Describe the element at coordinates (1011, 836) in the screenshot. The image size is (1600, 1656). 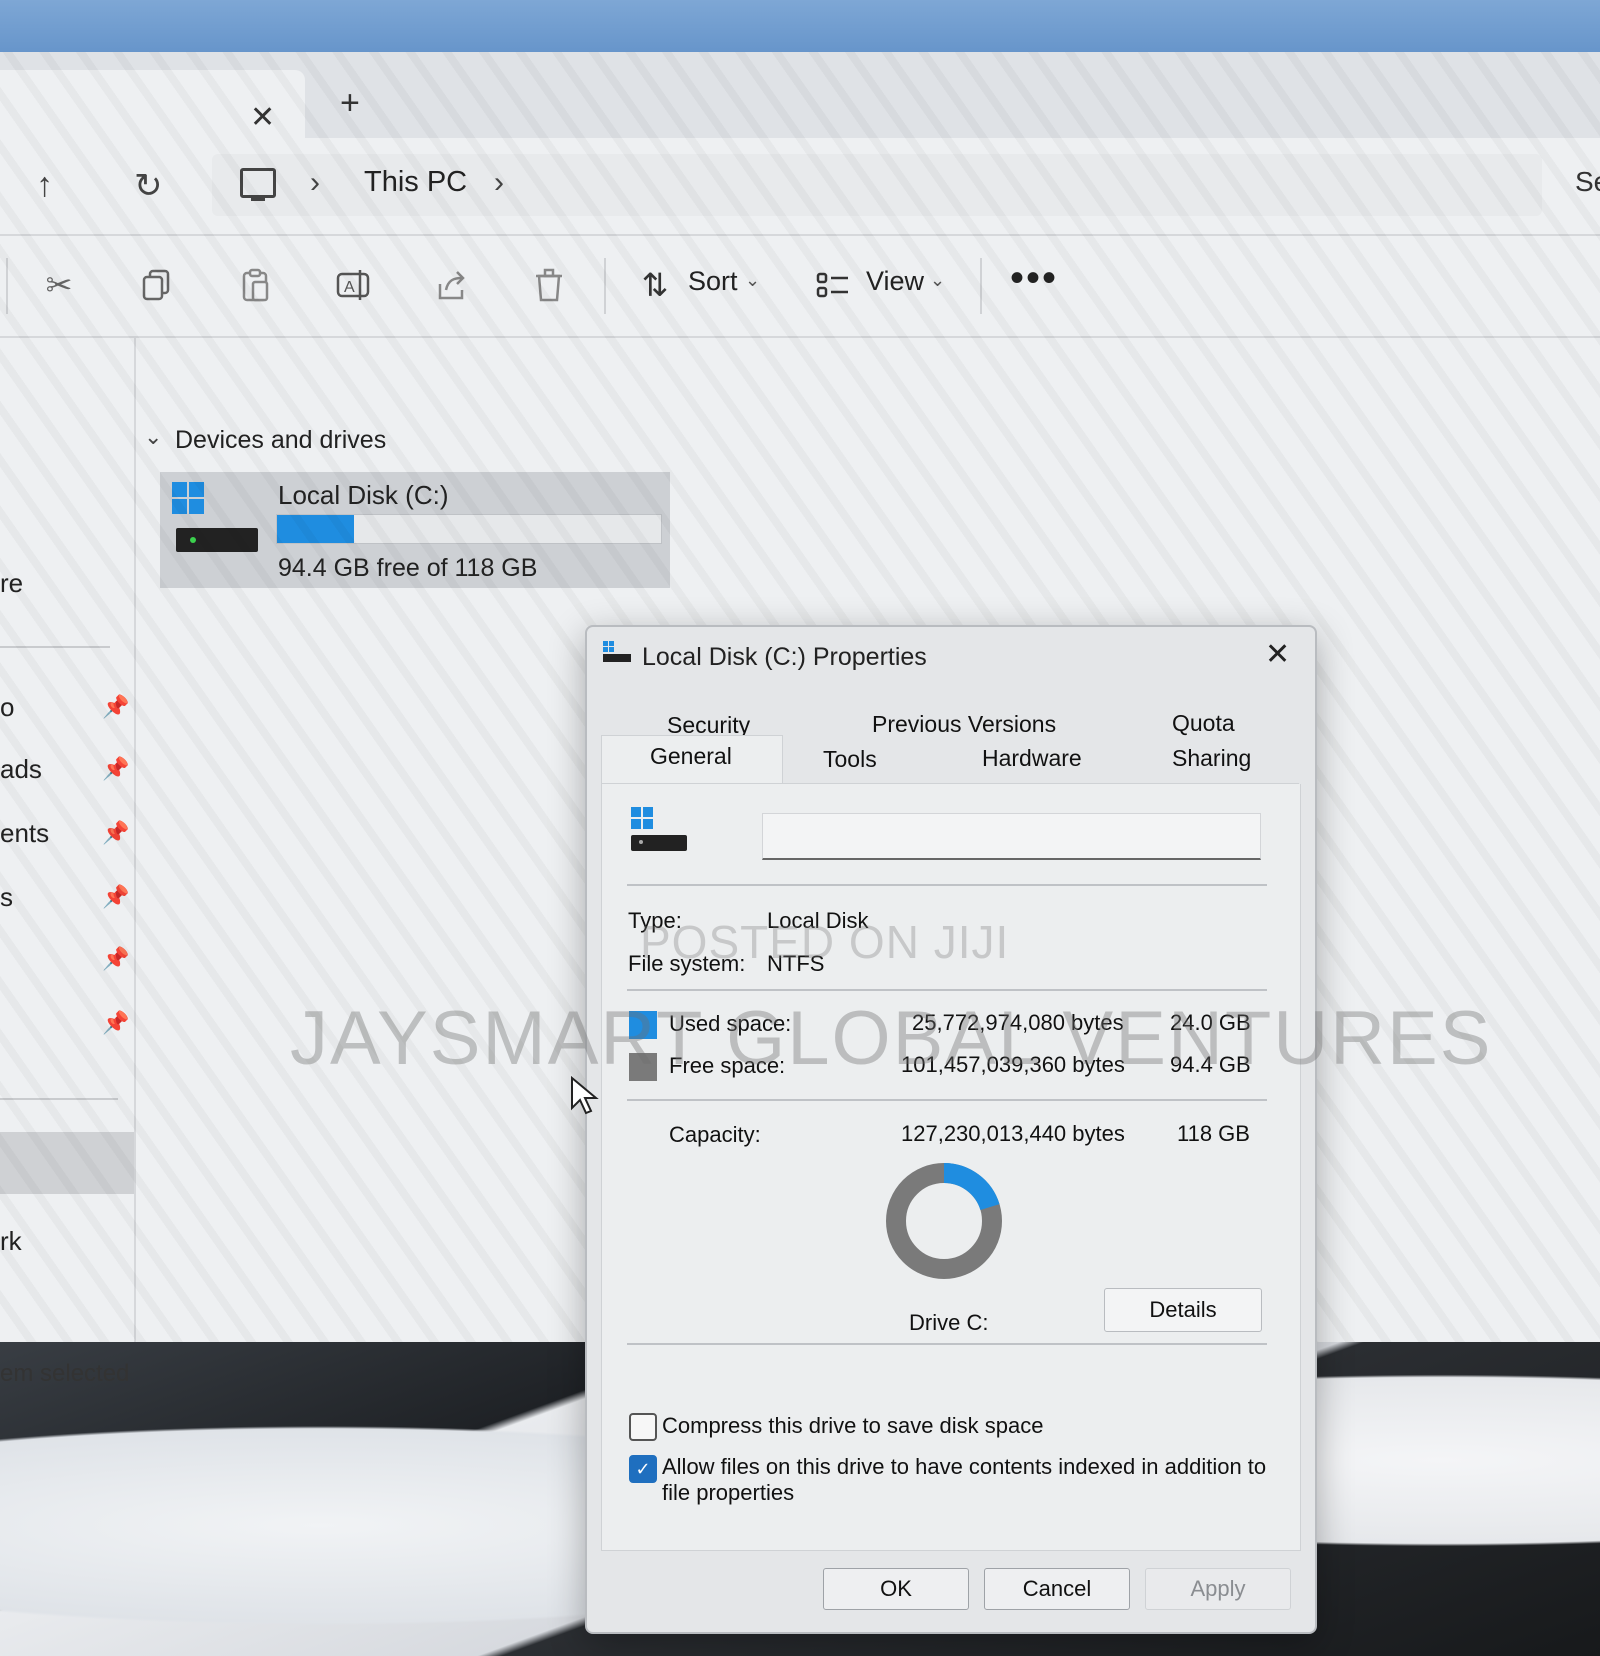
I see `volume-label-input` at that location.